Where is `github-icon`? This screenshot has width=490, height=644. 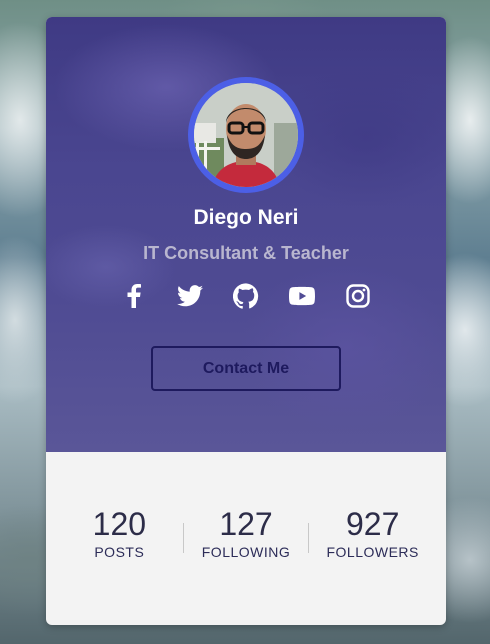
github-icon is located at coordinates (246, 296).